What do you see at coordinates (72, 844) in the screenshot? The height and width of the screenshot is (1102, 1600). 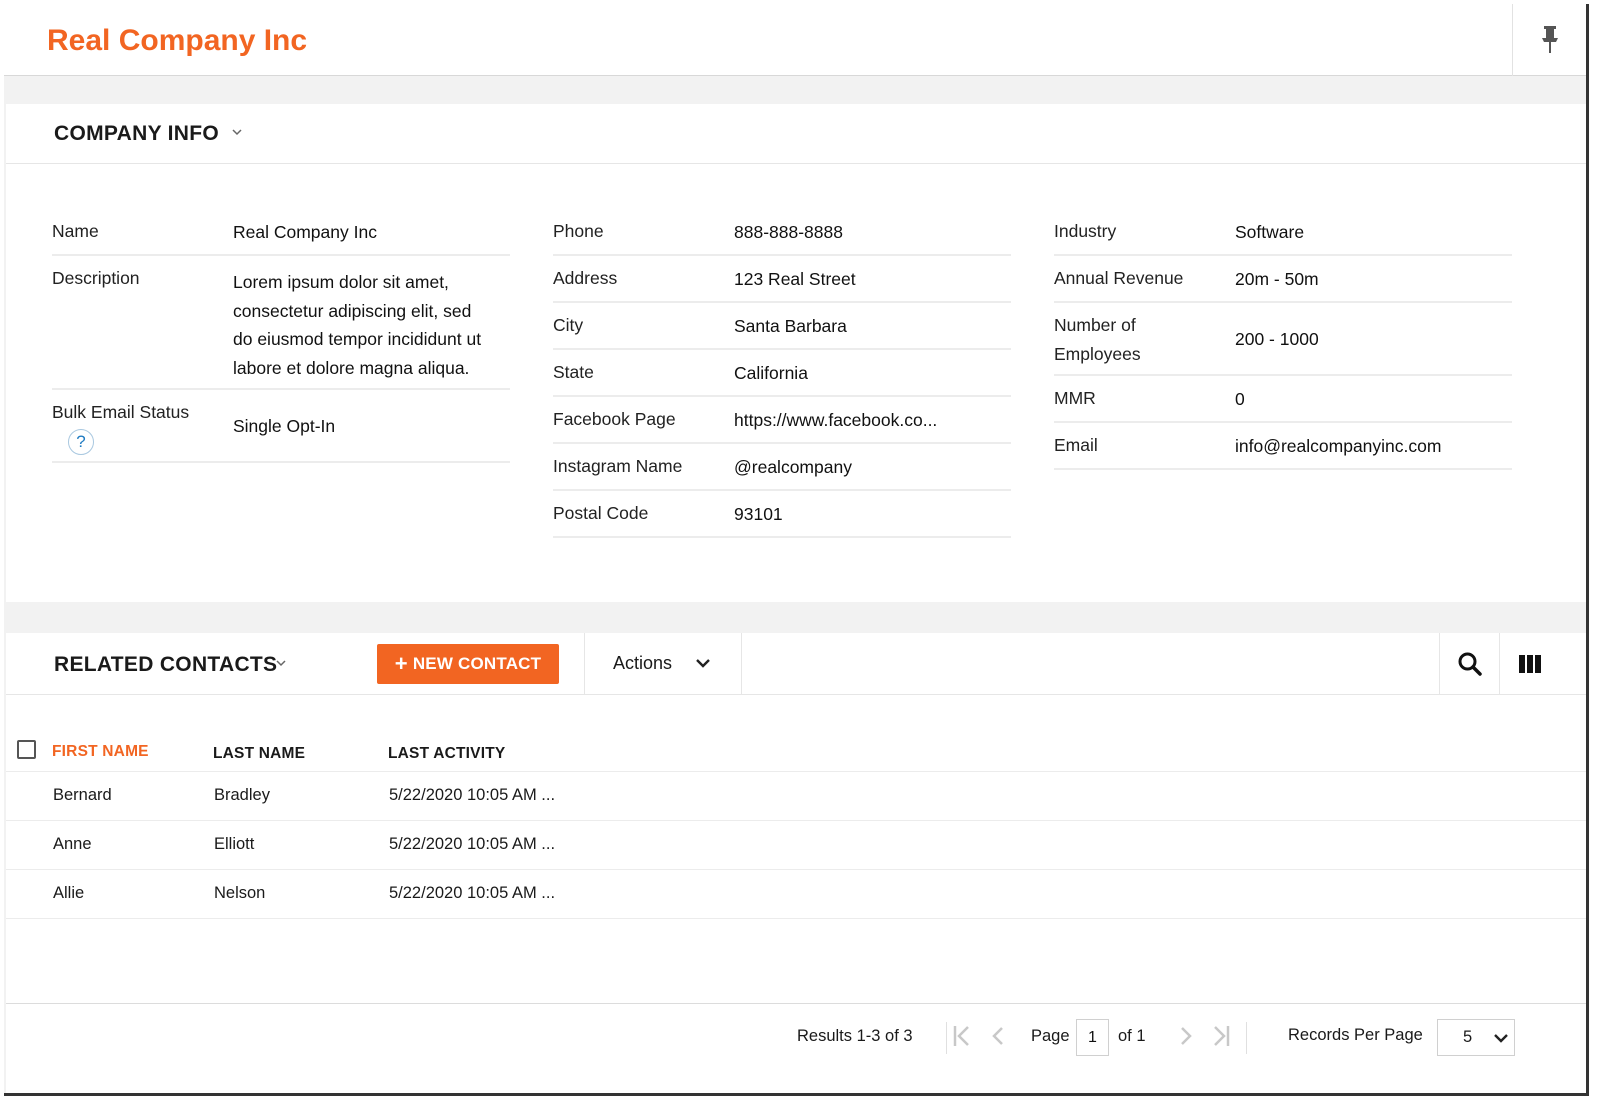 I see `cell-first-name: Anne` at bounding box center [72, 844].